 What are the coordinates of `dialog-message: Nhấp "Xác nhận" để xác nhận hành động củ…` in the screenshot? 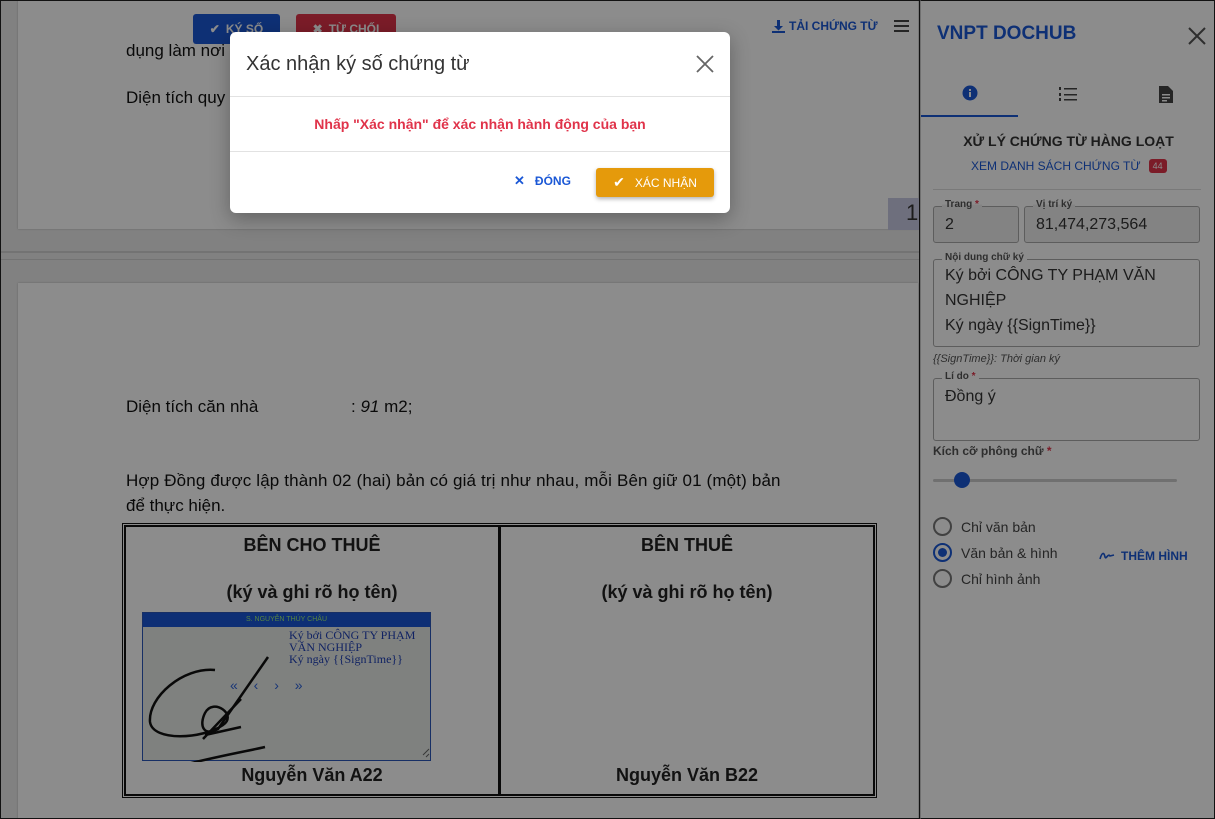 It's located at (480, 124).